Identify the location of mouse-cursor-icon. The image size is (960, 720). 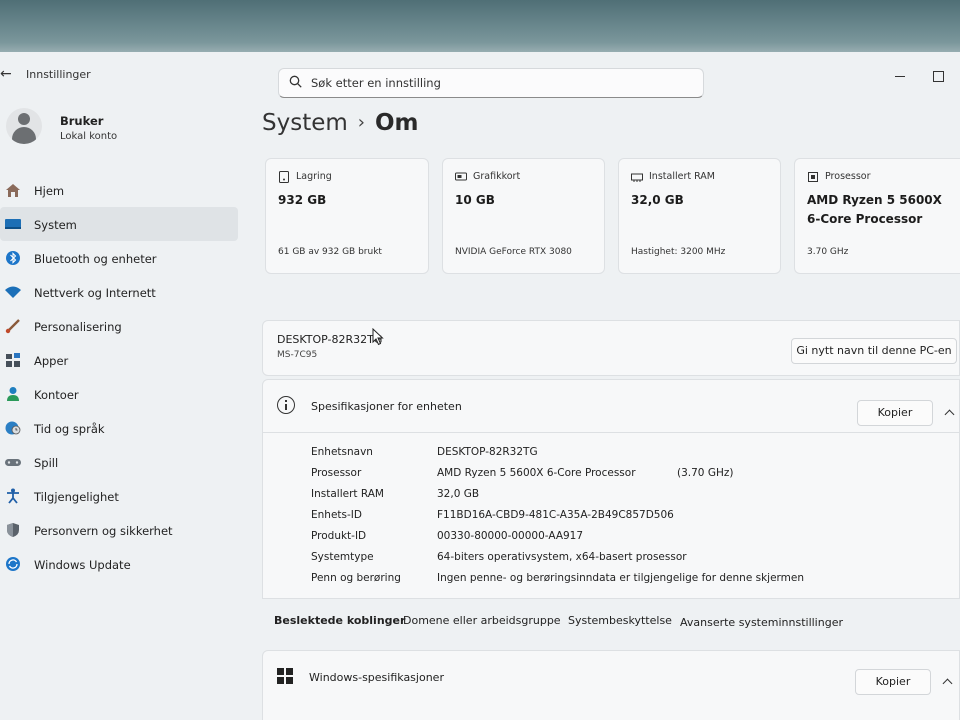
(378, 337).